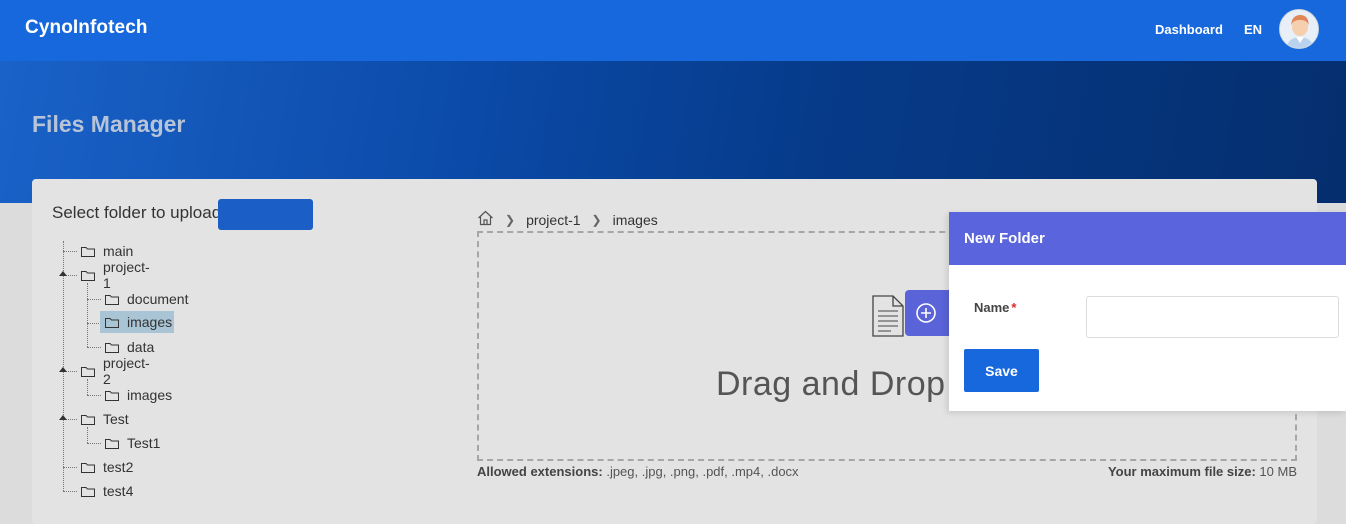 The height and width of the screenshot is (524, 1346). I want to click on tree-item-images: images, so click(137, 395).